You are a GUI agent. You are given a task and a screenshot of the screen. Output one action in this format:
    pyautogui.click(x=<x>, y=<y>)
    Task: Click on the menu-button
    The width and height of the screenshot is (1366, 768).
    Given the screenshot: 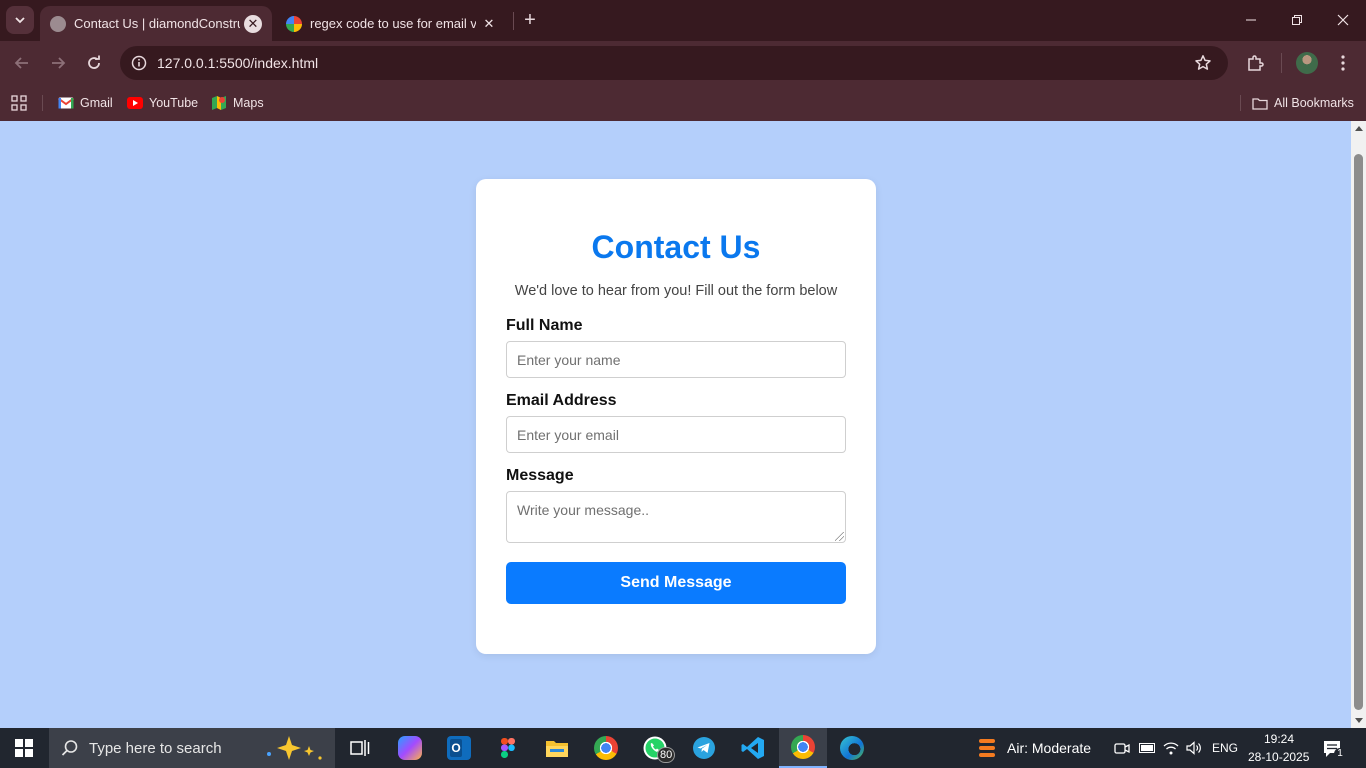 What is the action you would take?
    pyautogui.click(x=1343, y=63)
    